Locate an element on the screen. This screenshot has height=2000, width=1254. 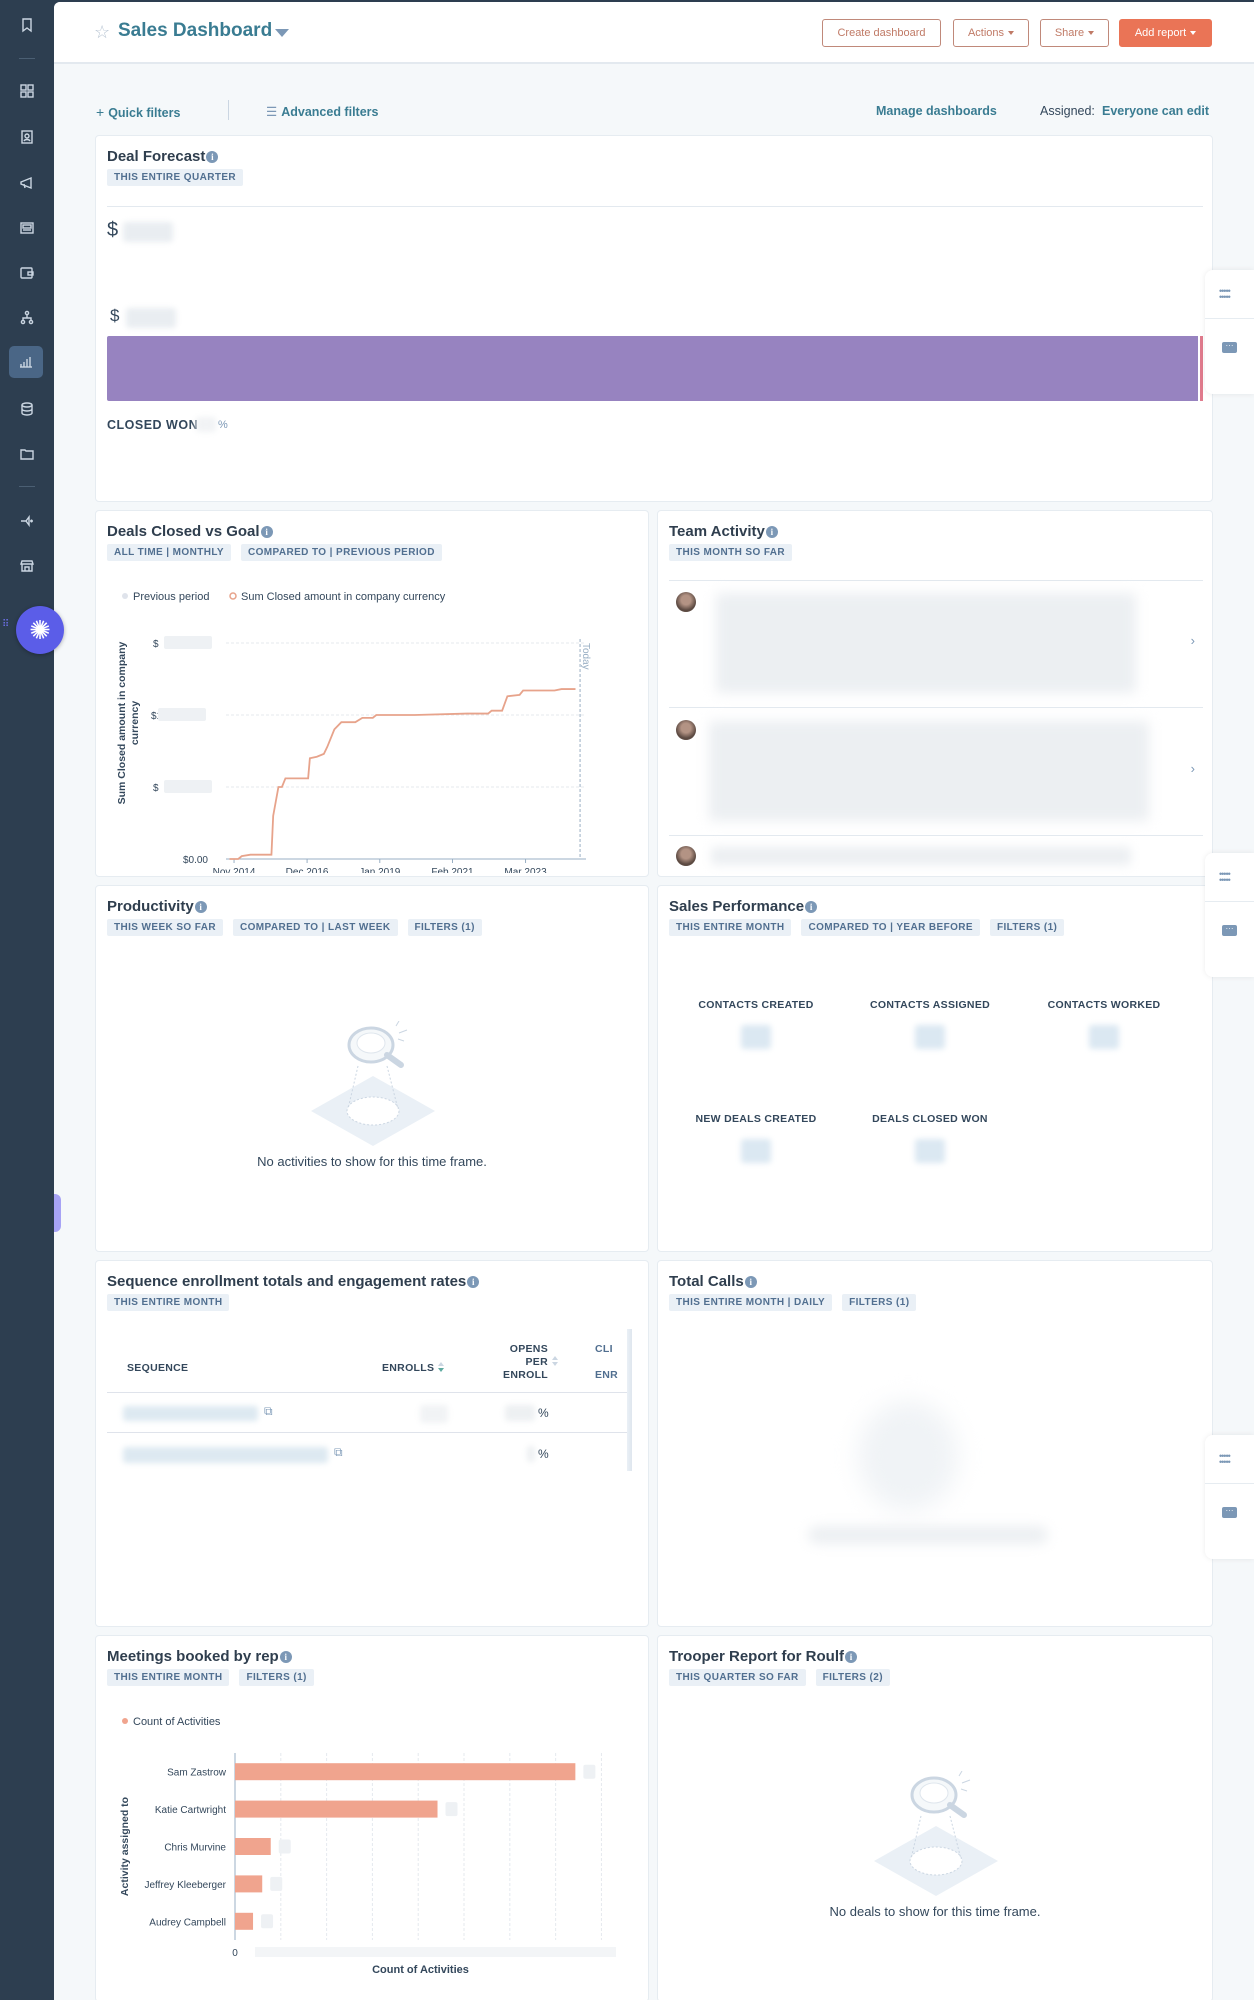
share-button: Share is located at coordinates (1074, 33).